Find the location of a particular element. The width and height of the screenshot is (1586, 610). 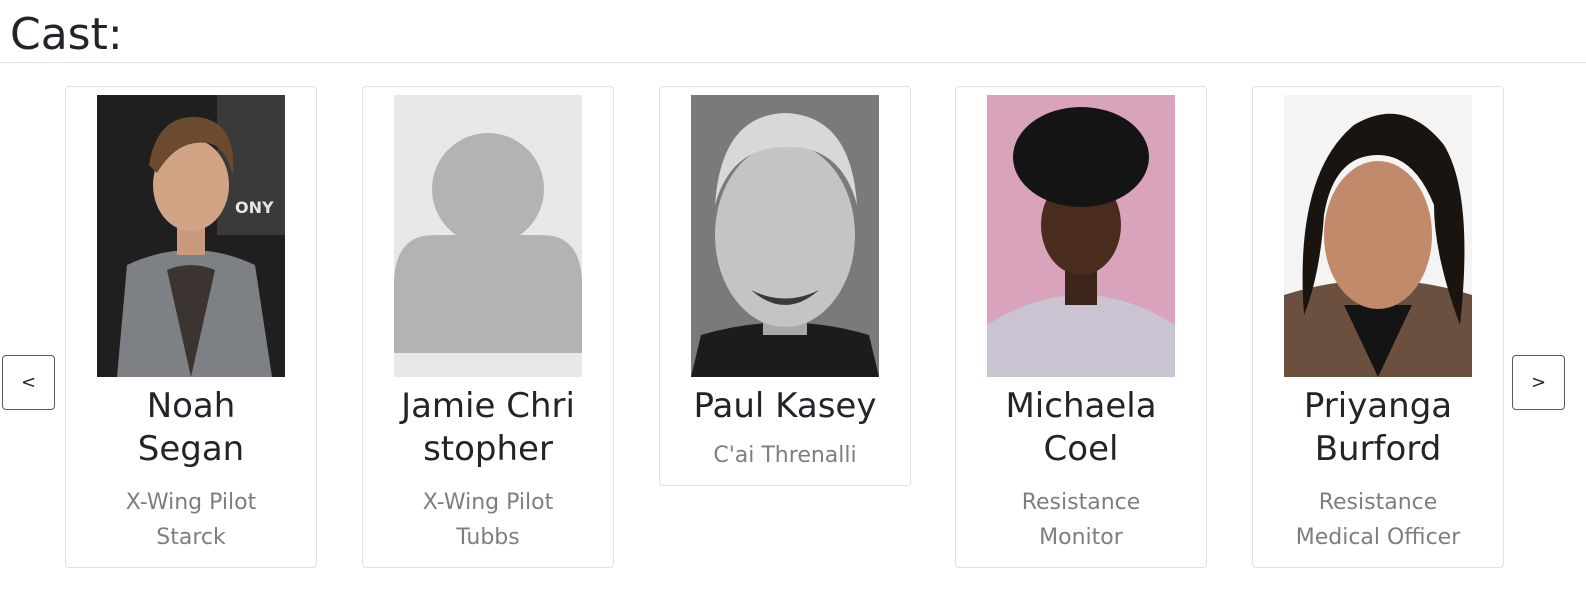

placeholder-person-icon is located at coordinates (488, 236).